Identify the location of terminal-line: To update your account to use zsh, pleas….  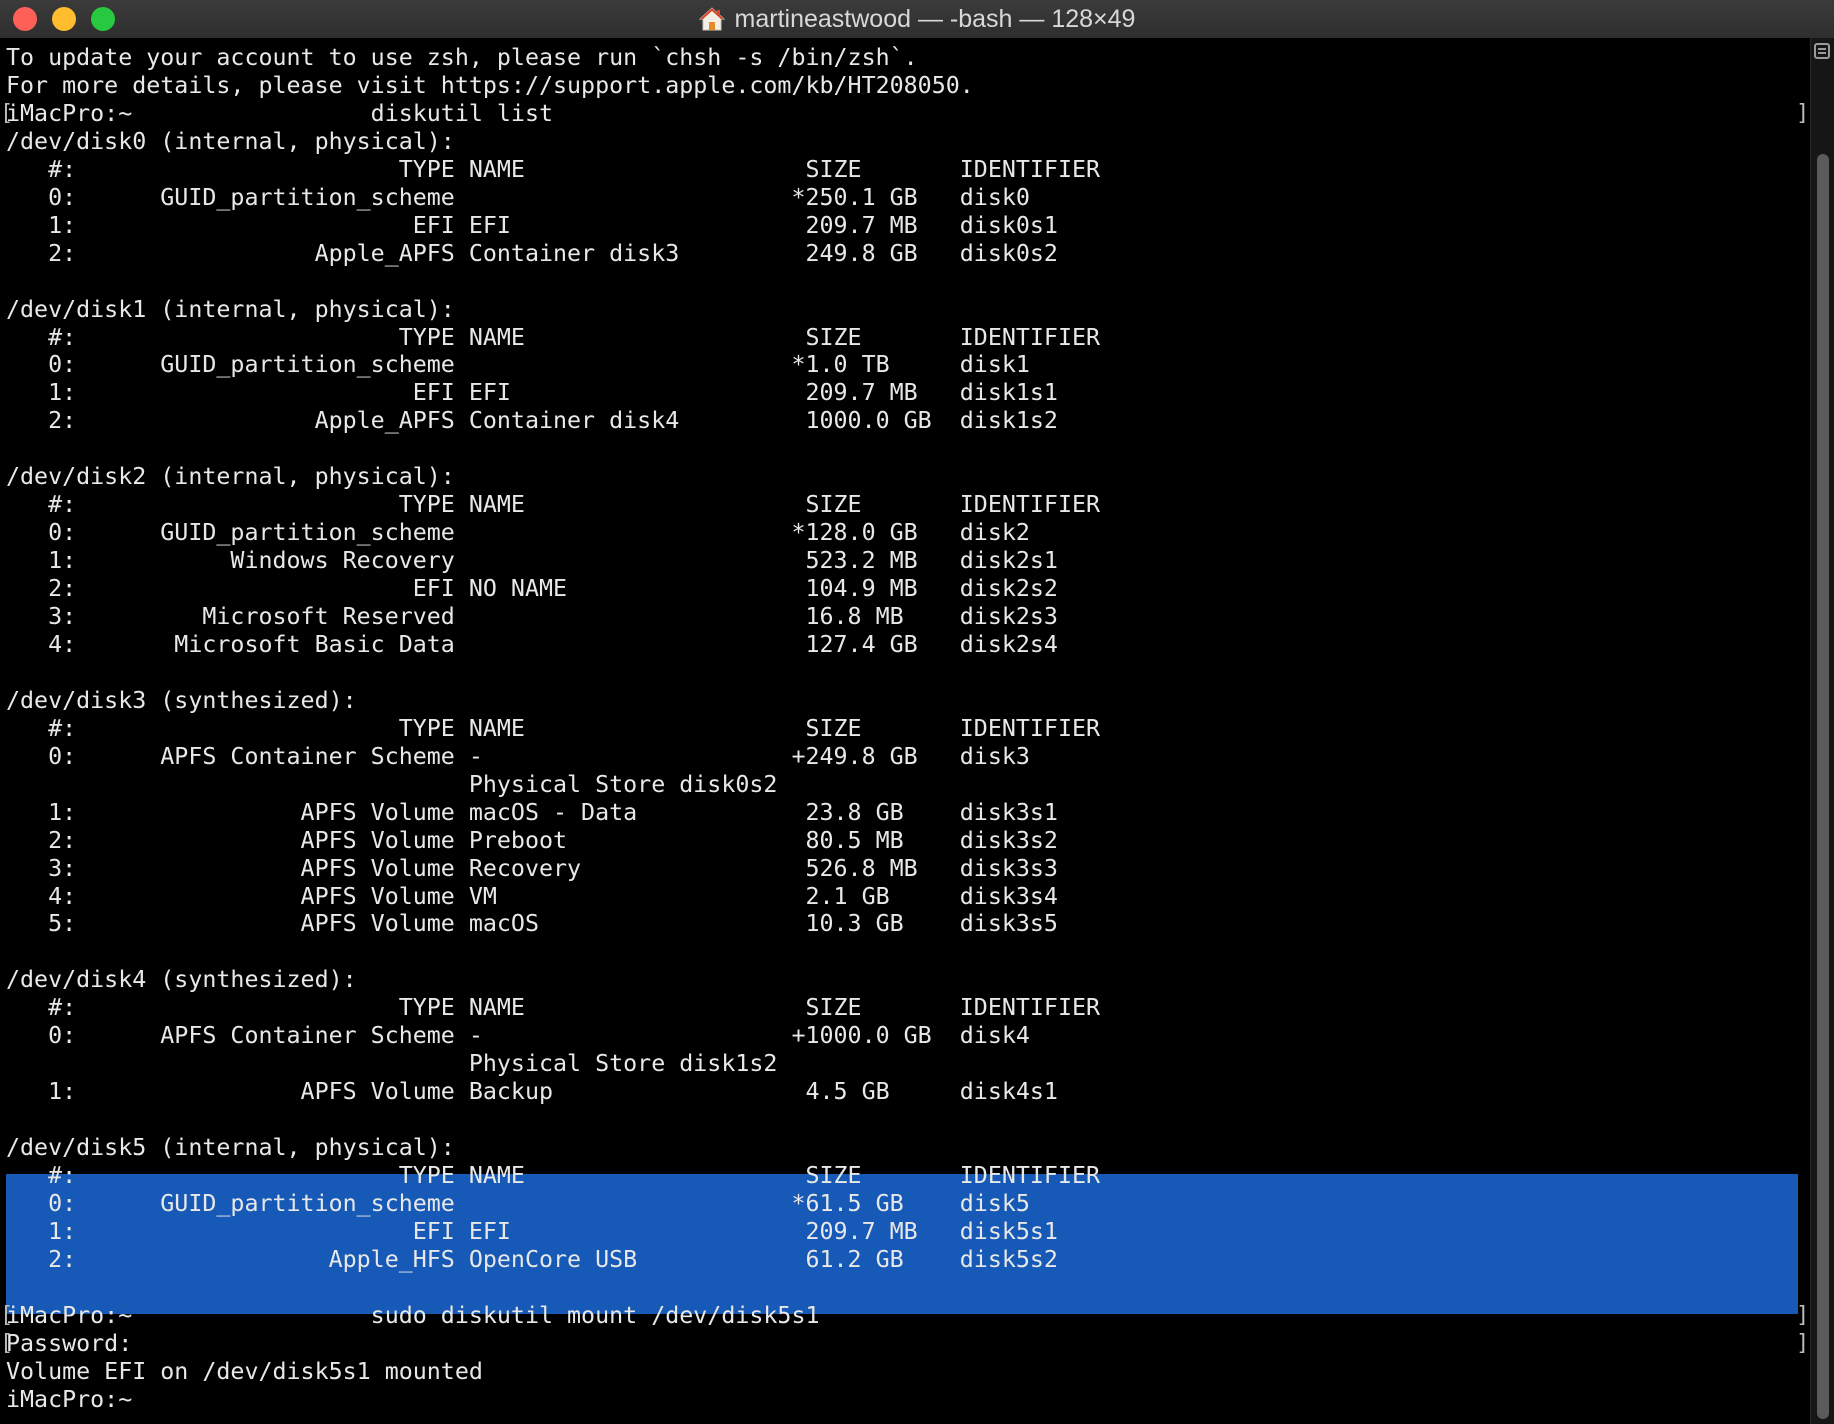
(462, 57).